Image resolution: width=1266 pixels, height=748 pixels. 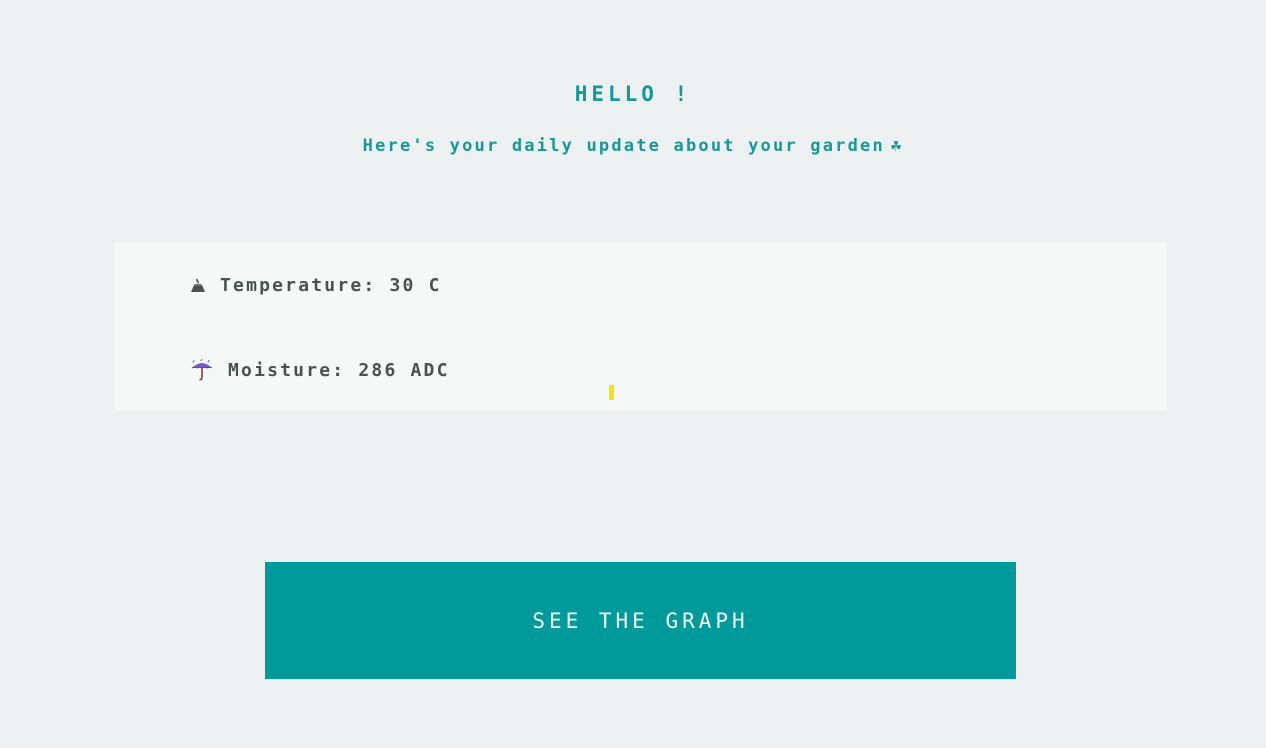 What do you see at coordinates (633, 94) in the screenshot?
I see `page-title: HELLO !` at bounding box center [633, 94].